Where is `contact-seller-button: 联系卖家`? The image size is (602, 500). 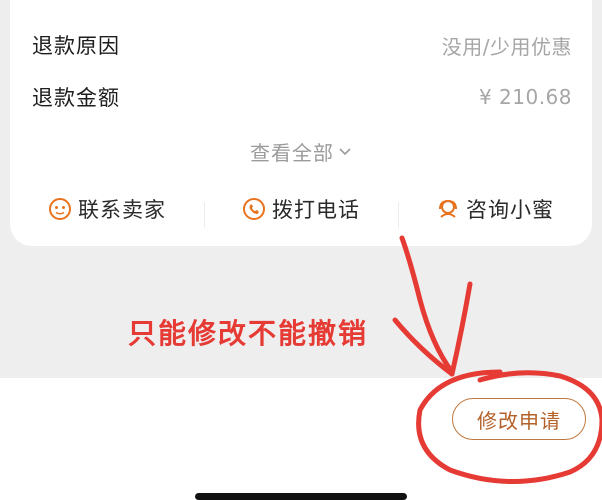 contact-seller-button: 联系卖家 is located at coordinates (107, 209).